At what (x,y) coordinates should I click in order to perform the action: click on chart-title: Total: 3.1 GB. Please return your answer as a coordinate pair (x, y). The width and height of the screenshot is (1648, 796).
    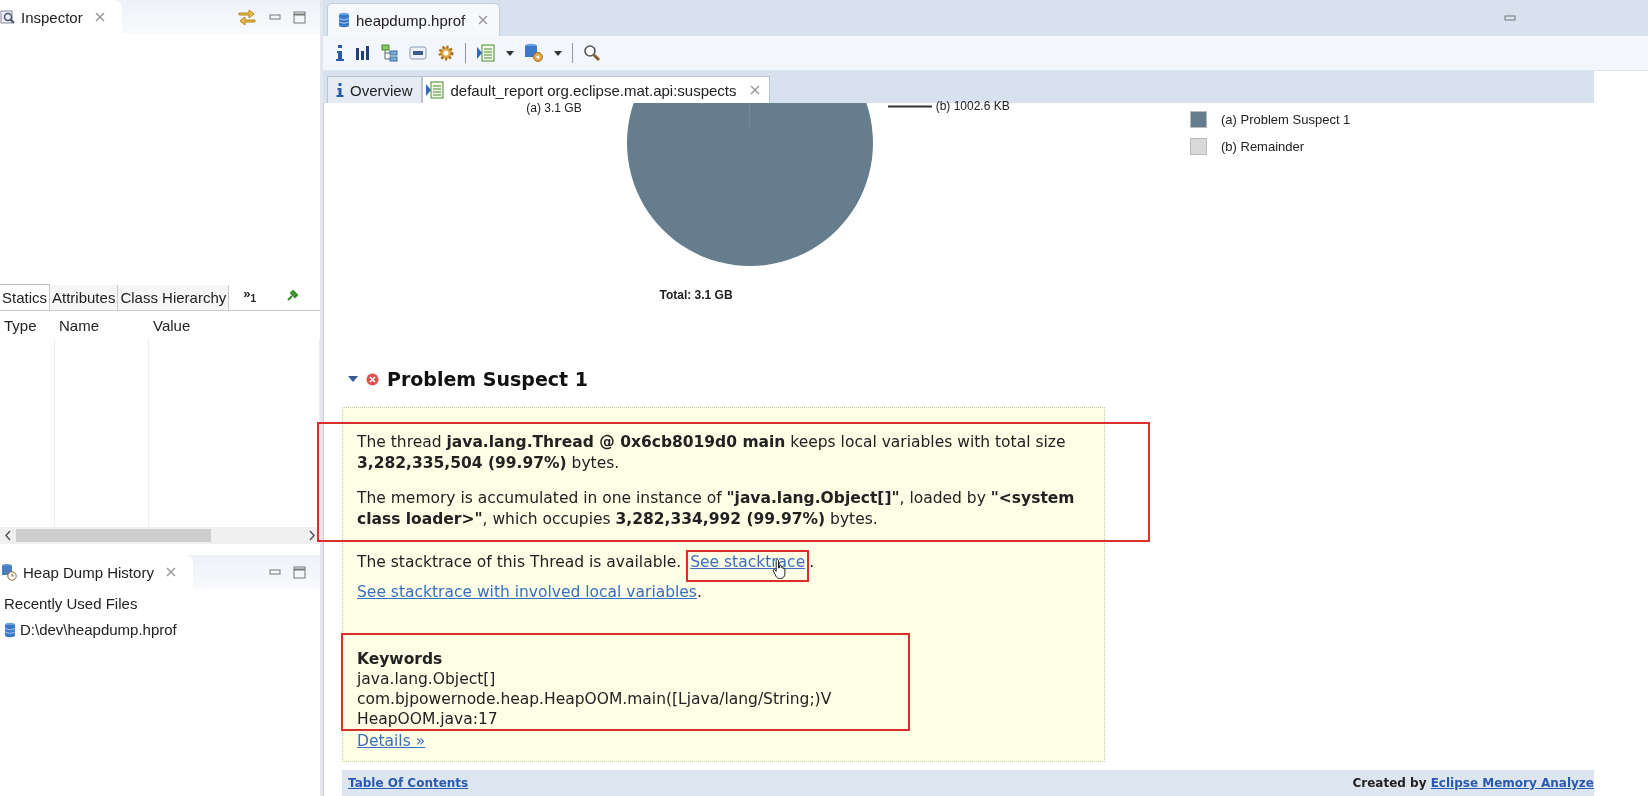
    Looking at the image, I should click on (696, 295).